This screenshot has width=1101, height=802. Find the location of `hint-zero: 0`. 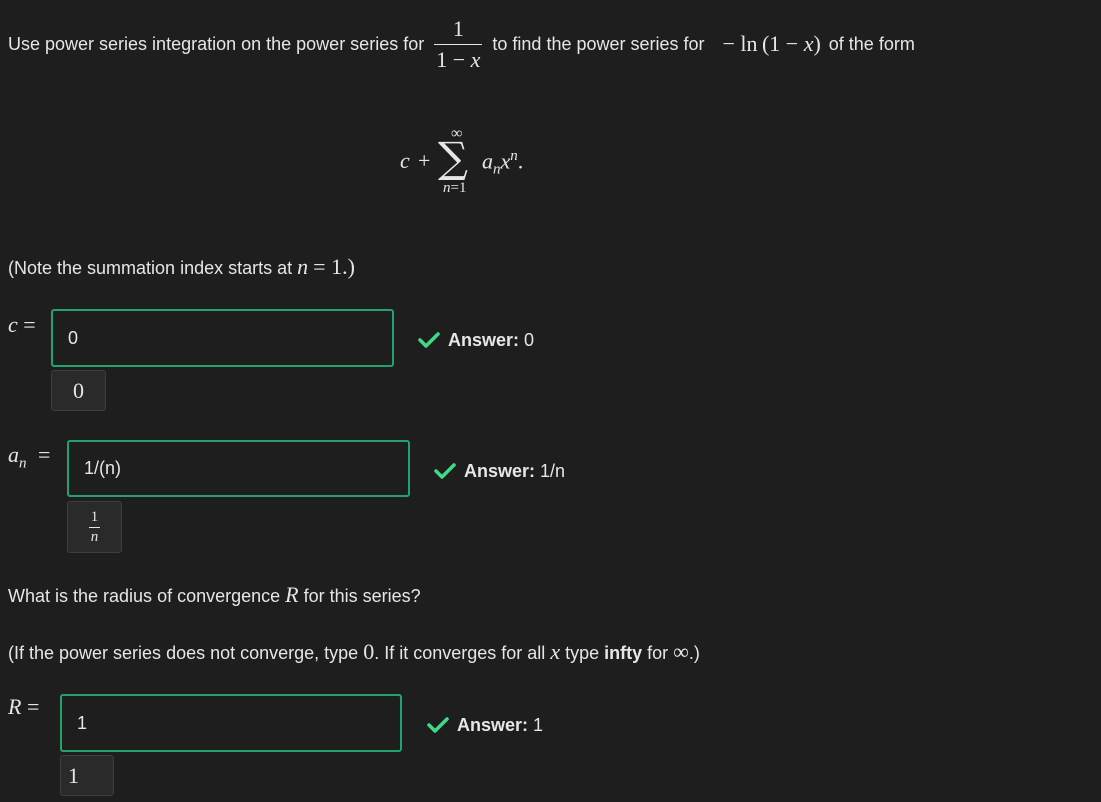

hint-zero: 0 is located at coordinates (369, 651).